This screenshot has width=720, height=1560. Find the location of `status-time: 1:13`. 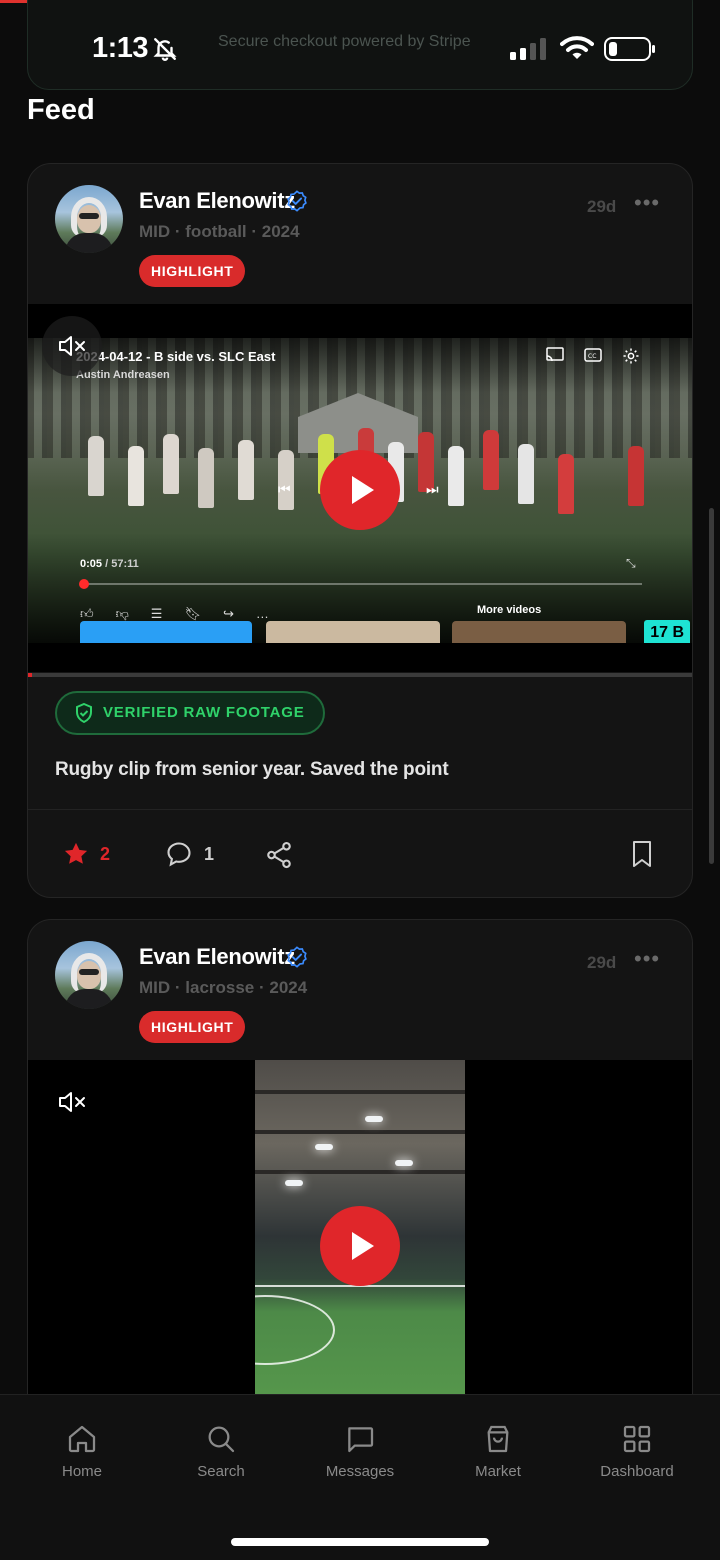

status-time: 1:13 is located at coordinates (120, 48).